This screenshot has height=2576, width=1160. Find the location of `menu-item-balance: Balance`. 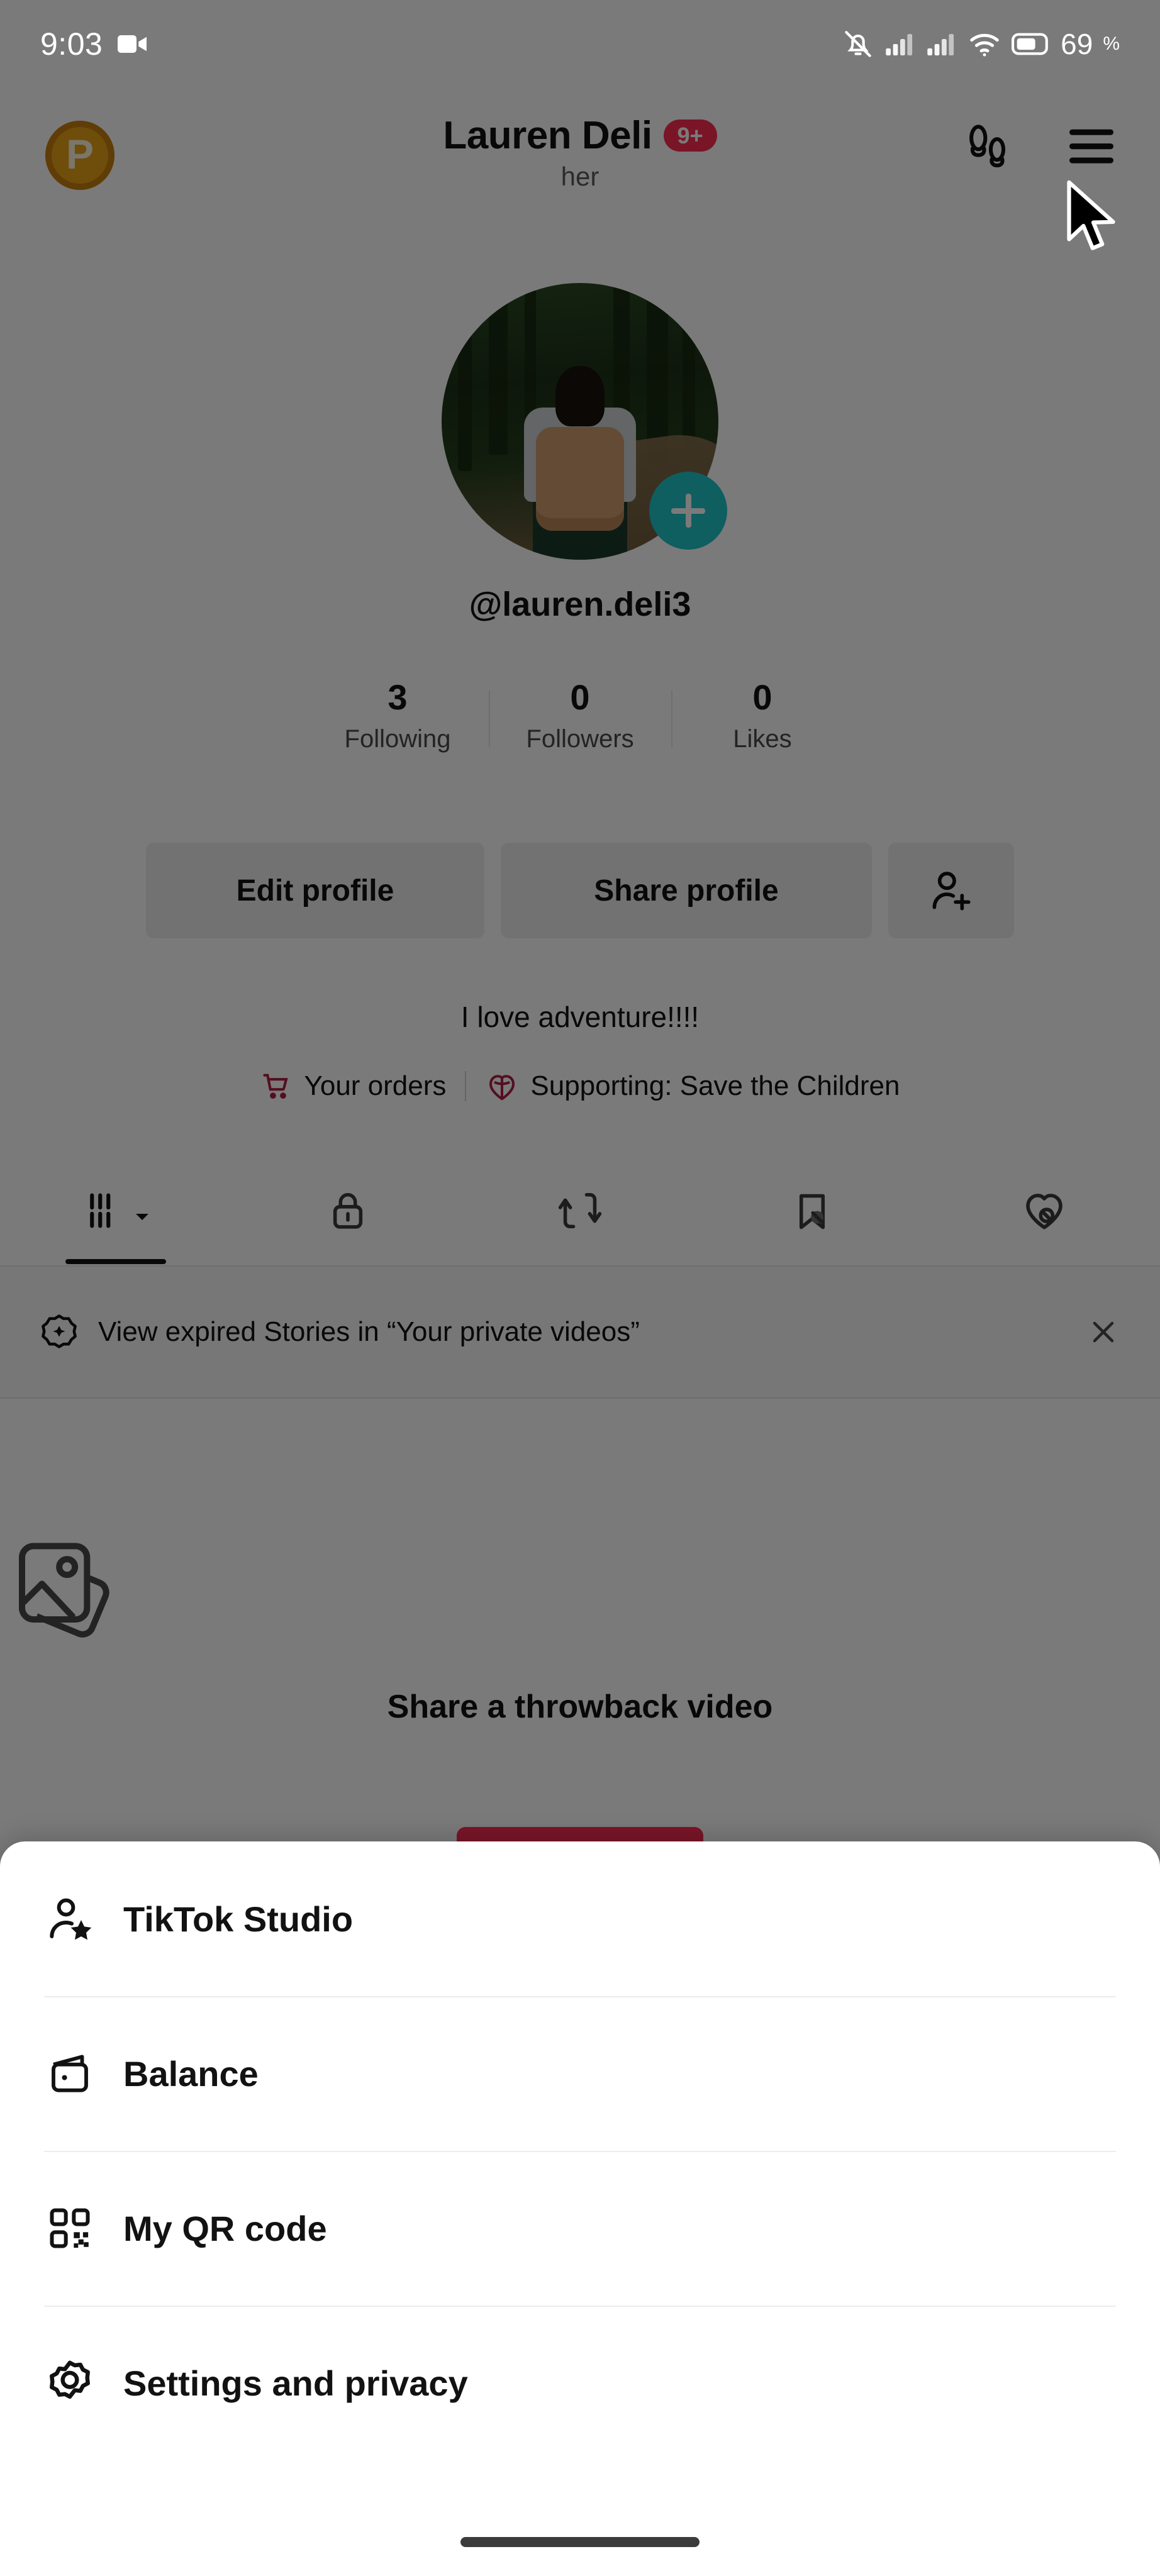

menu-item-balance: Balance is located at coordinates (580, 2073).